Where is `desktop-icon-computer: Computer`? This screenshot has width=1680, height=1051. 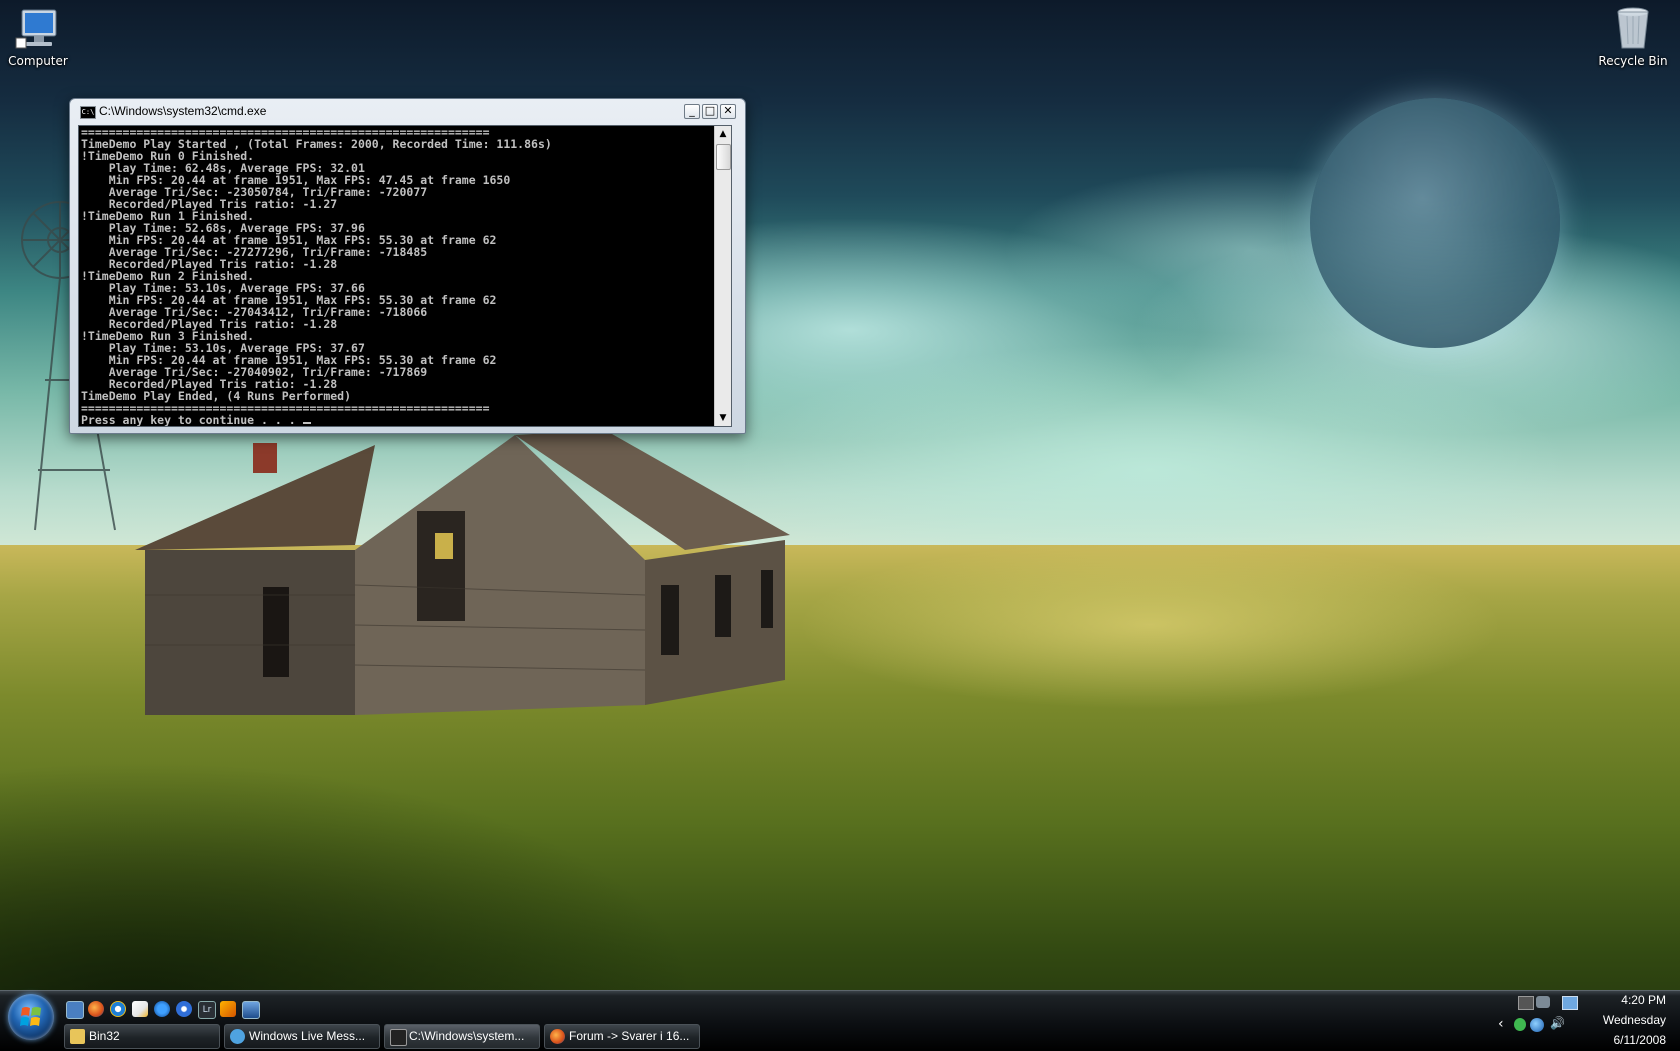 desktop-icon-computer: Computer is located at coordinates (39, 36).